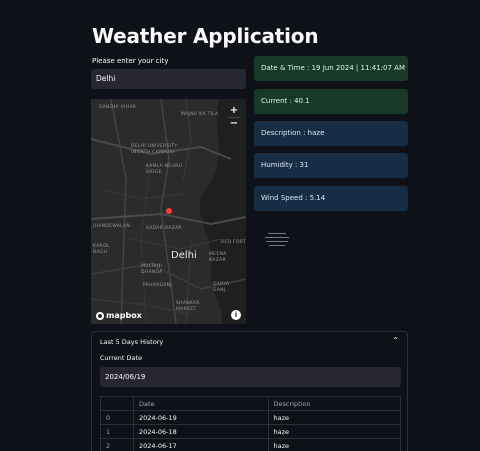 The image size is (480, 451). Describe the element at coordinates (112, 226) in the screenshot. I see `map-label: Jhandewalan` at that location.